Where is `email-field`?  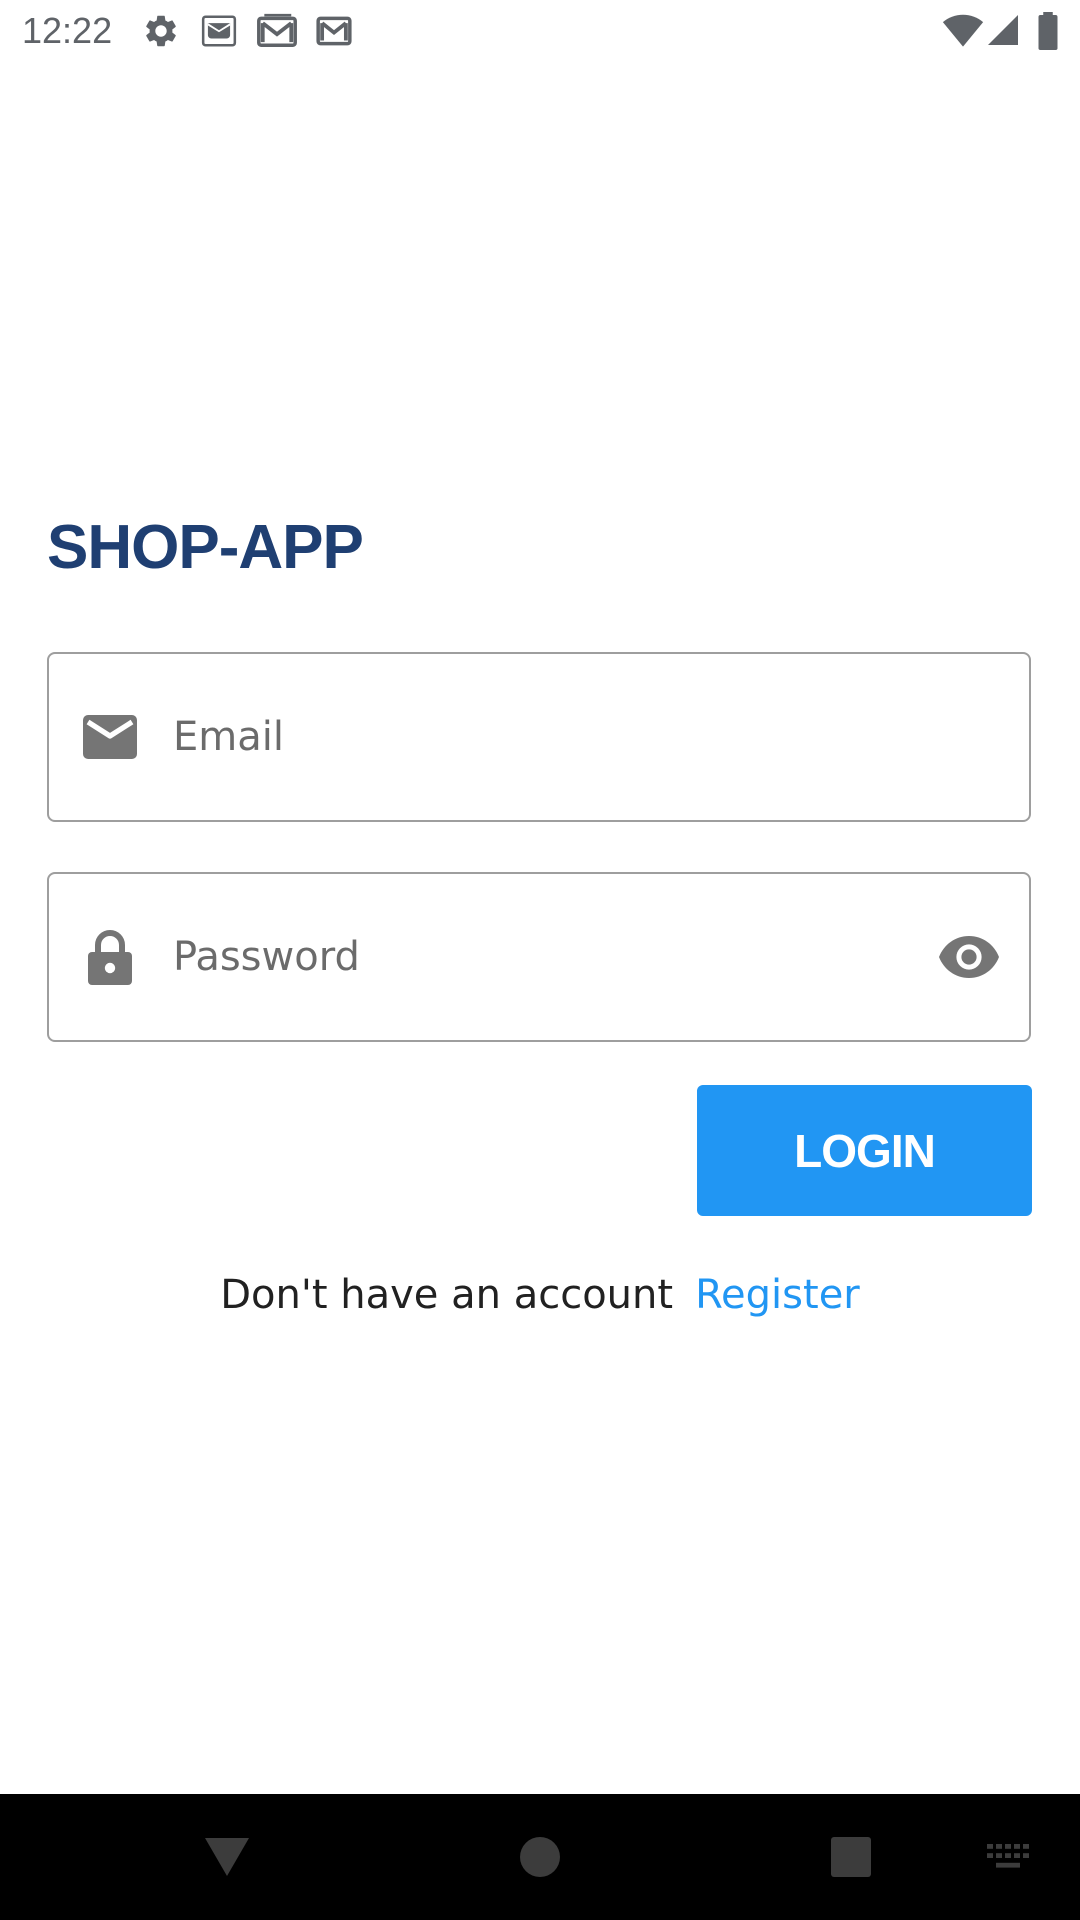
email-field is located at coordinates (539, 737).